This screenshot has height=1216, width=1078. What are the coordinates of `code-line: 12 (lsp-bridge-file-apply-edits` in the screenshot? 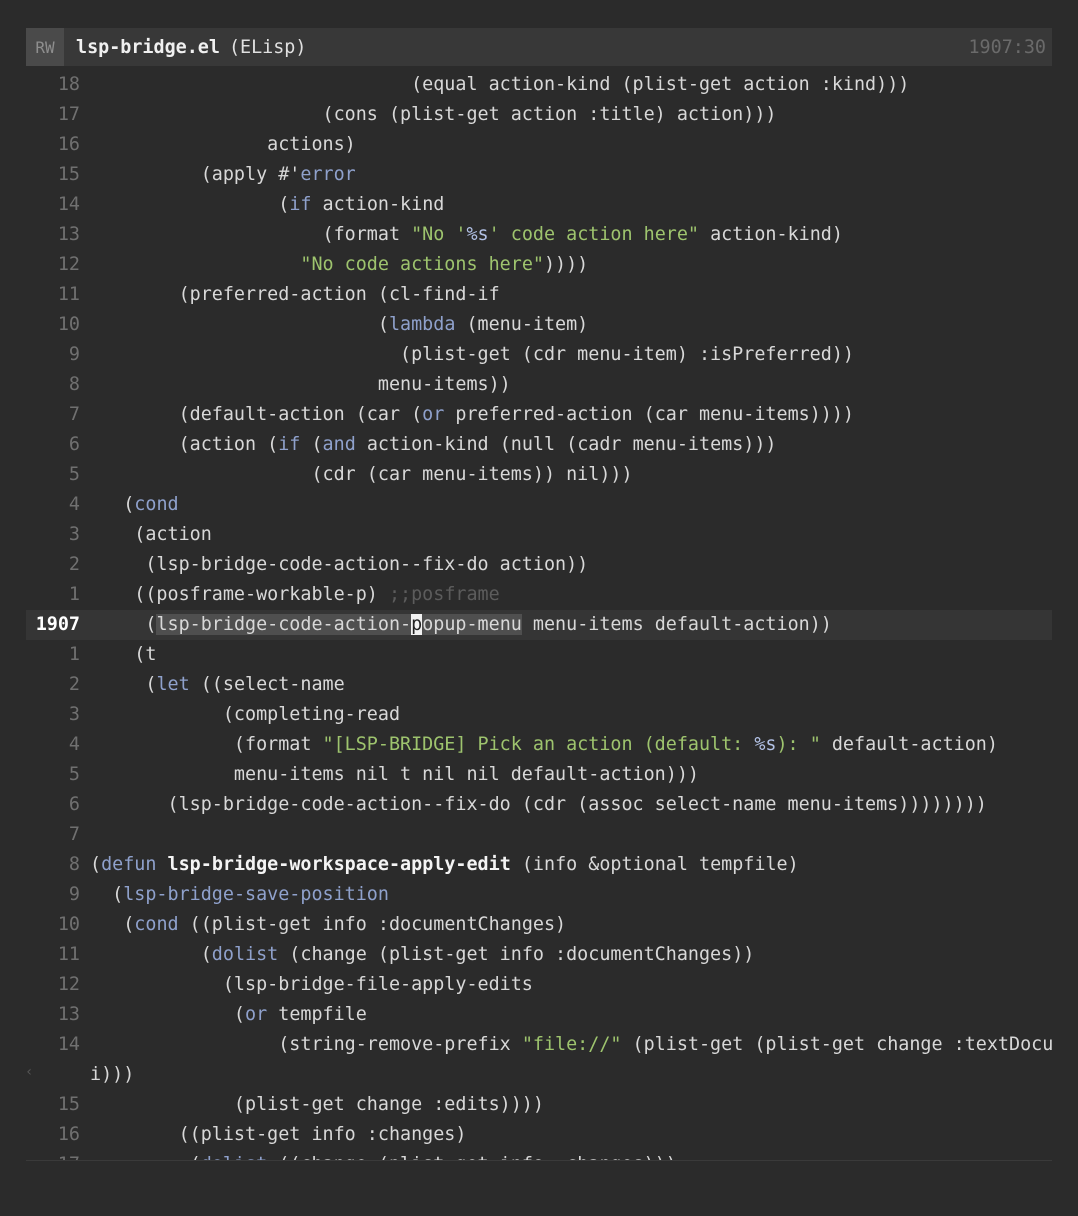 It's located at (539, 985).